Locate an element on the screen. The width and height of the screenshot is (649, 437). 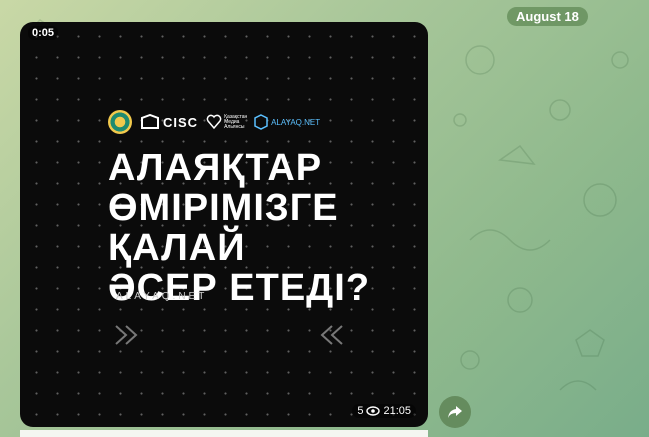
alayaq-mark-icon is located at coordinates (261, 122).